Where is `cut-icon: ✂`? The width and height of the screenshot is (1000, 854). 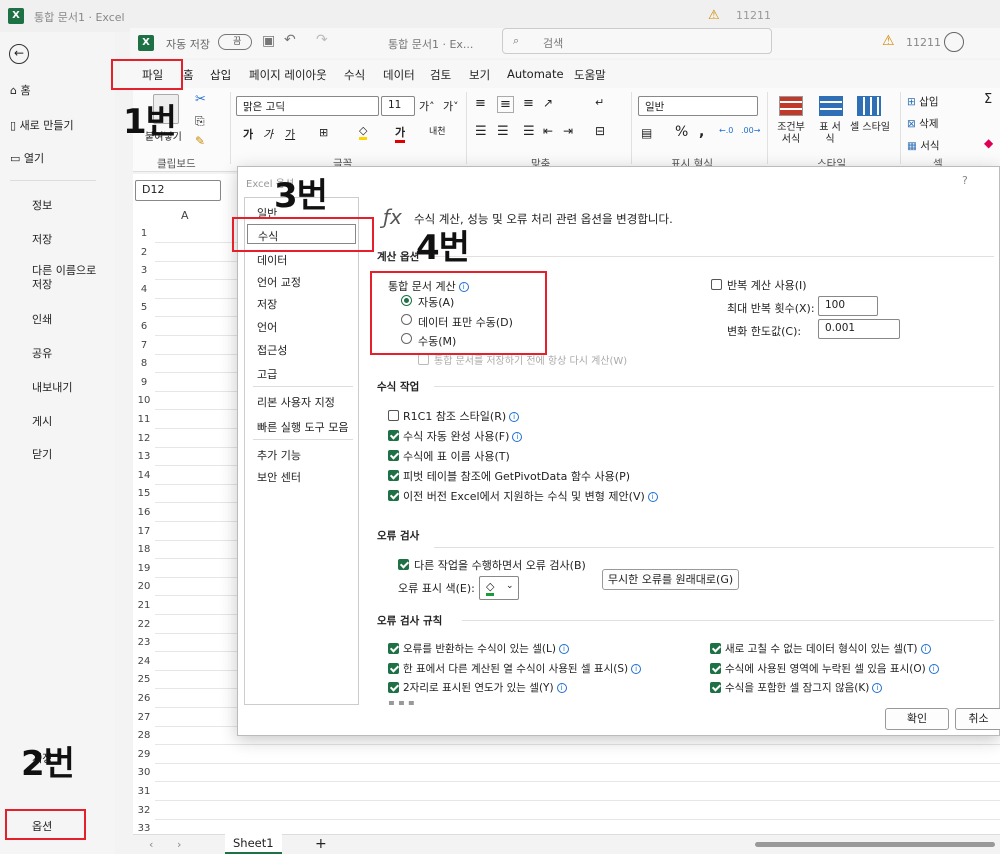 cut-icon: ✂ is located at coordinates (200, 99).